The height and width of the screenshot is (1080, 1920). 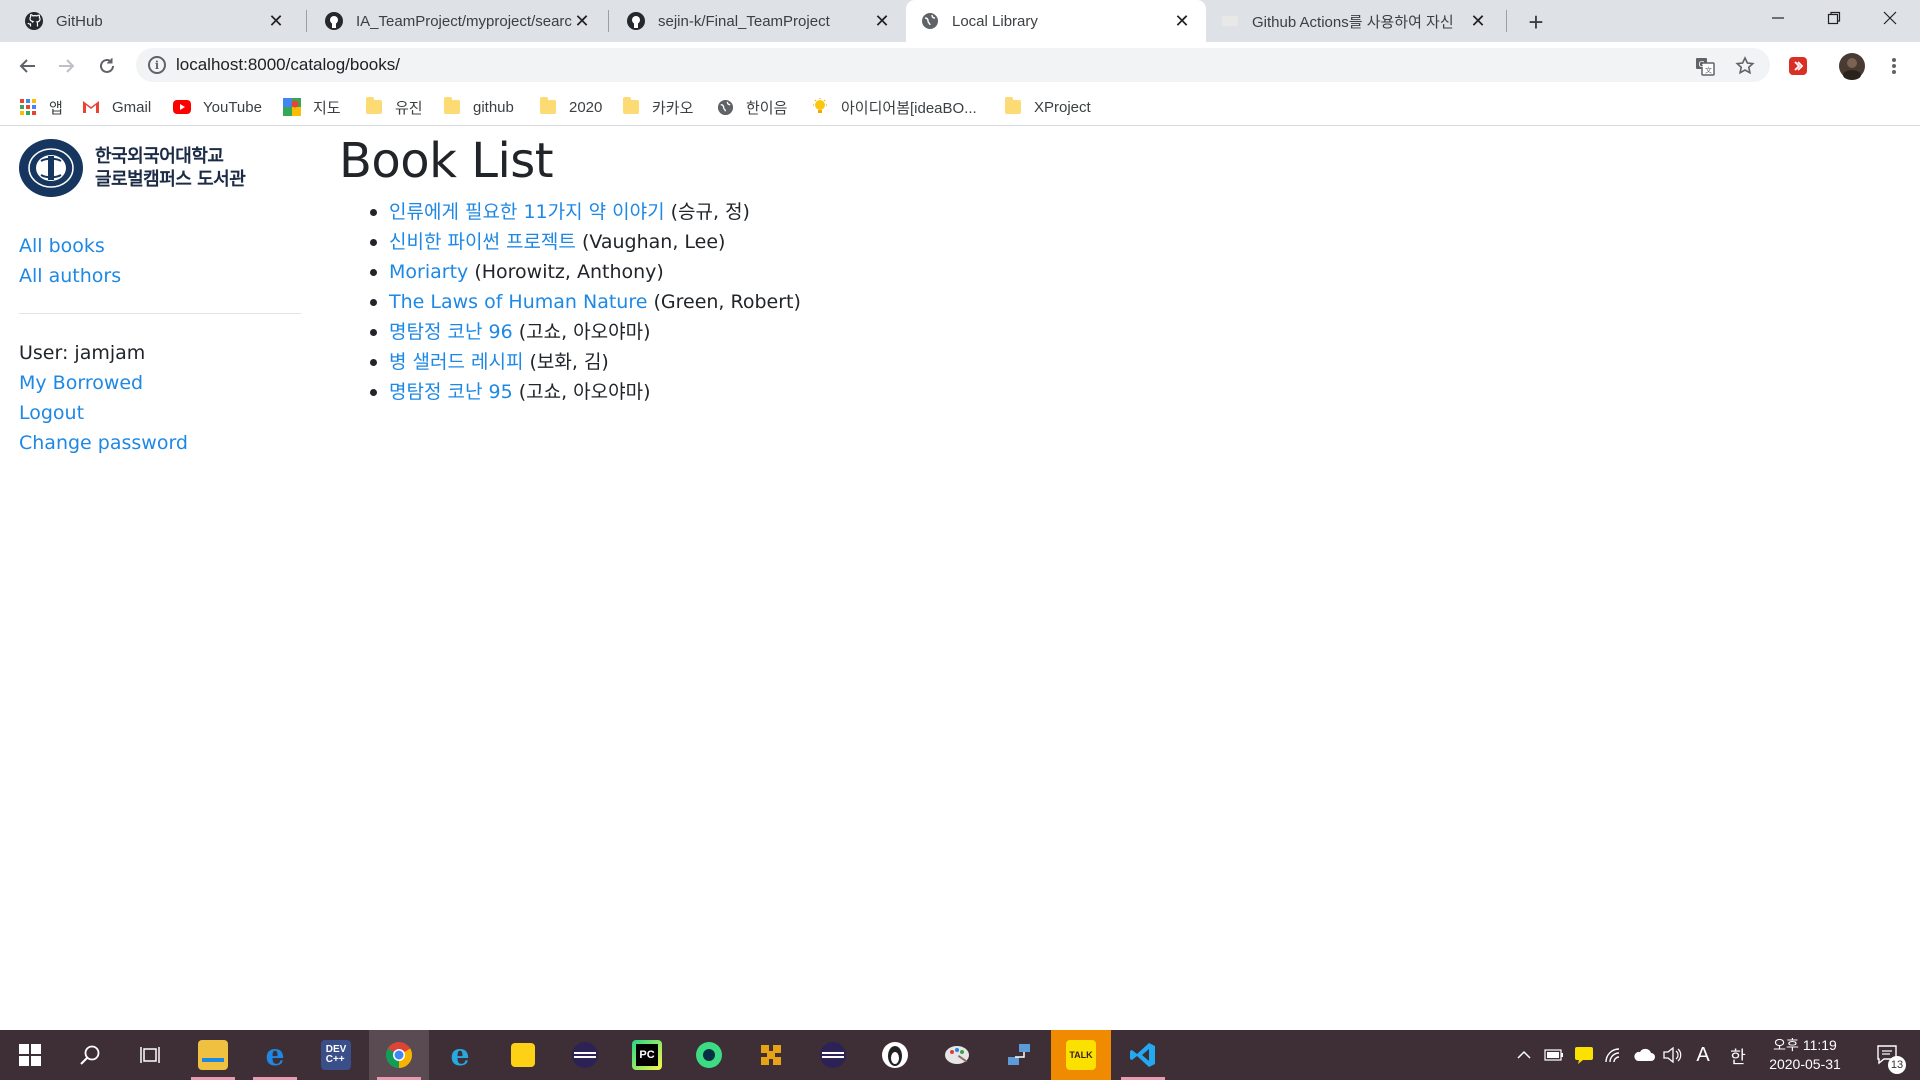 I want to click on taskbar-kakaotalk: TALK, so click(x=1081, y=1055).